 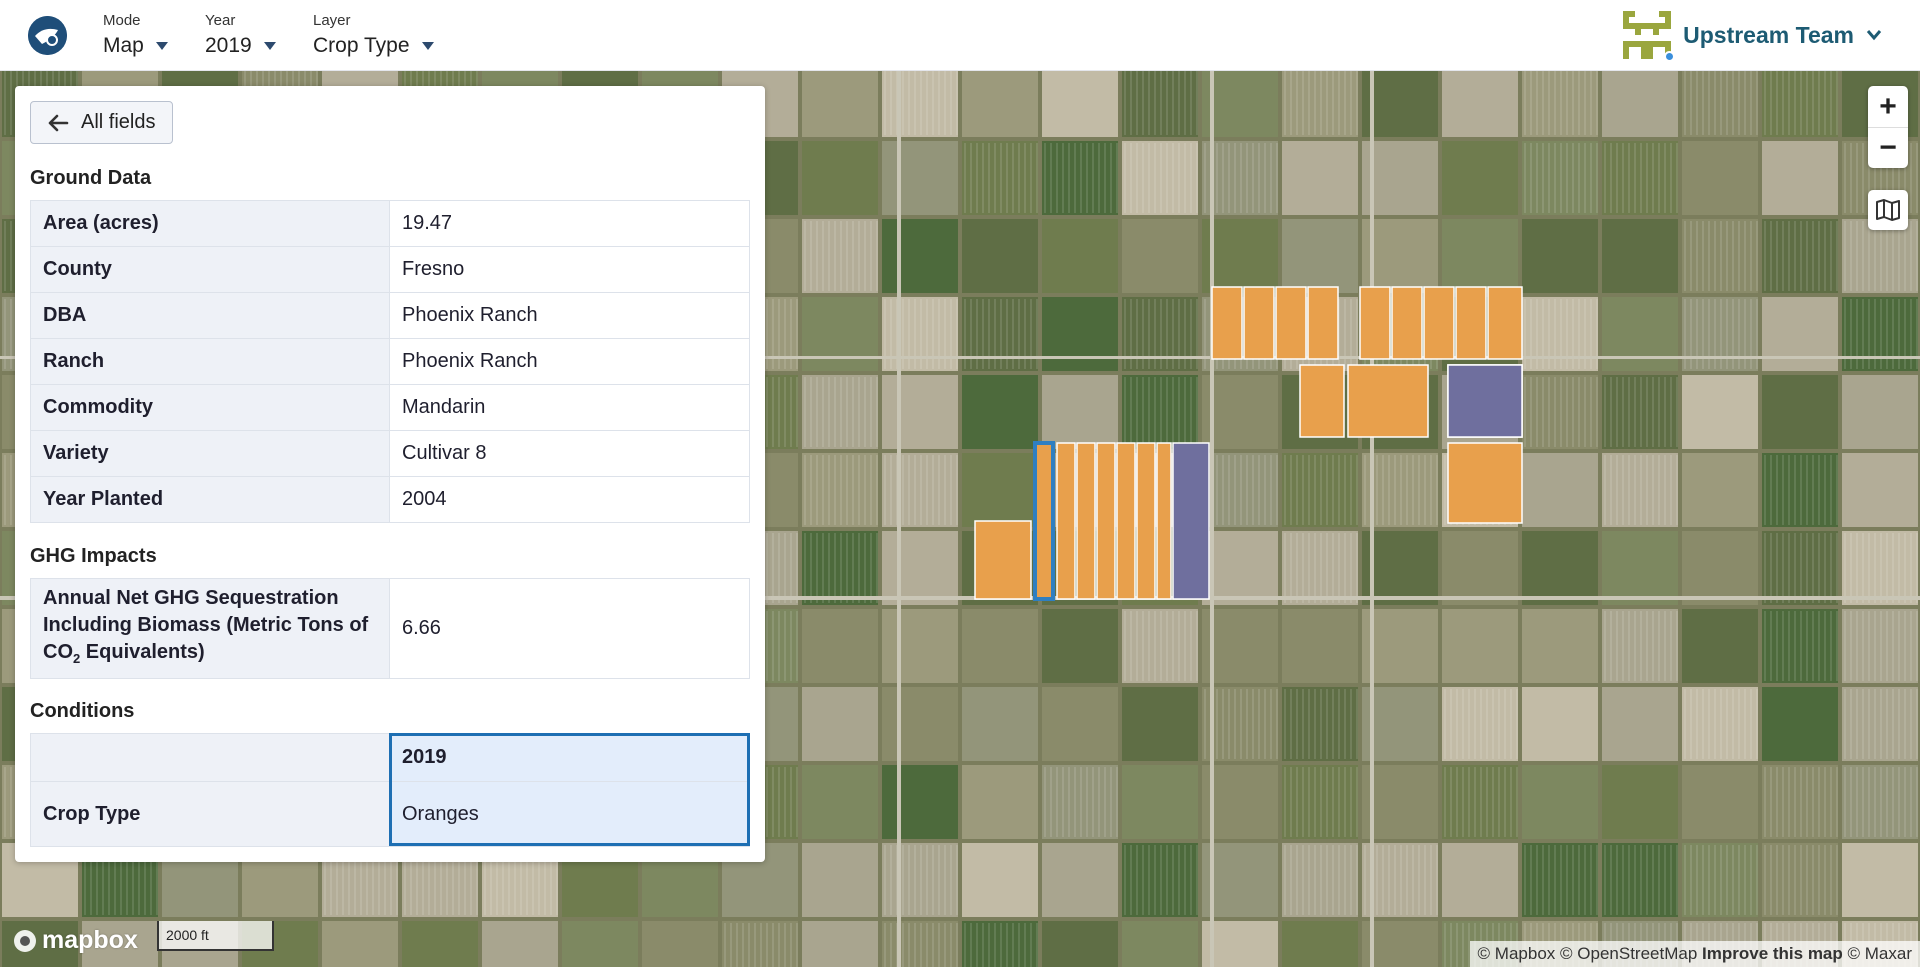 What do you see at coordinates (82, 711) in the screenshot?
I see `conditions-title: Conditions` at bounding box center [82, 711].